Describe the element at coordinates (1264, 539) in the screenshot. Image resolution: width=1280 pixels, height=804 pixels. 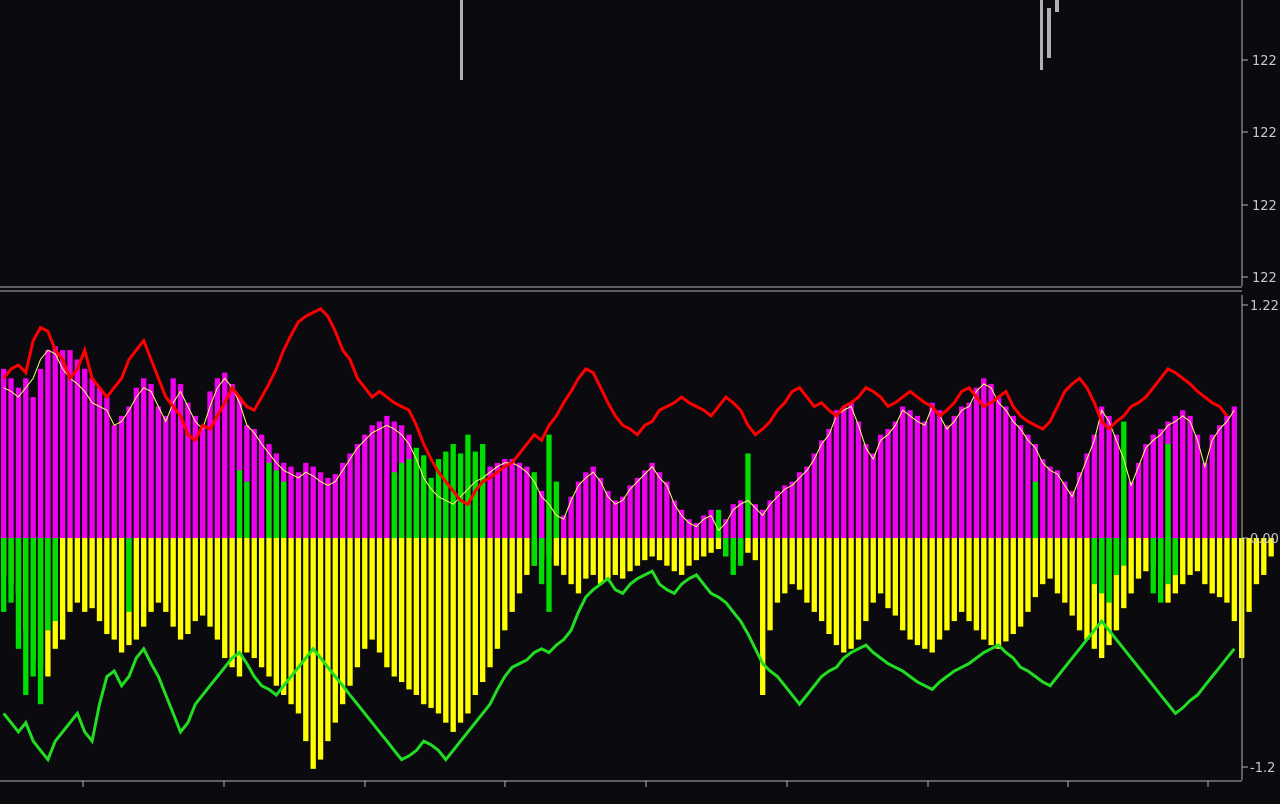
I see `indicator-y-tick-label: 0.00` at that location.